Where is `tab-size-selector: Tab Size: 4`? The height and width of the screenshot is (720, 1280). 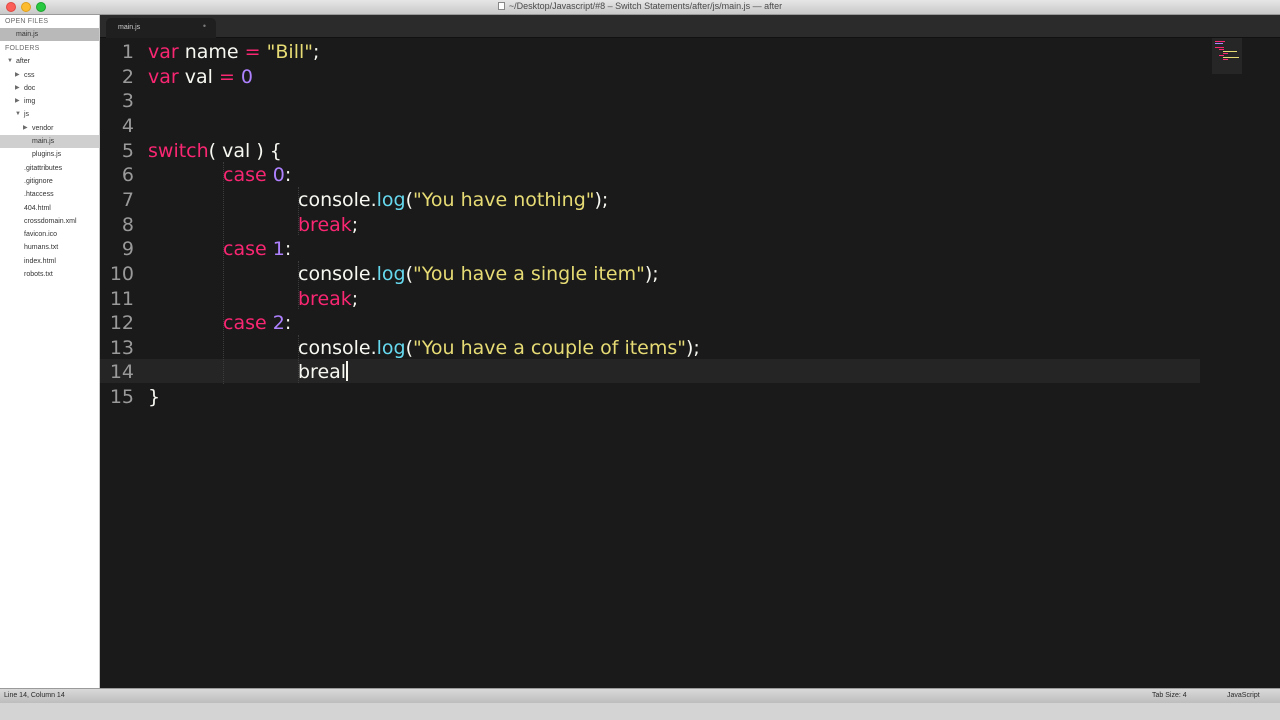 tab-size-selector: Tab Size: 4 is located at coordinates (1169, 695).